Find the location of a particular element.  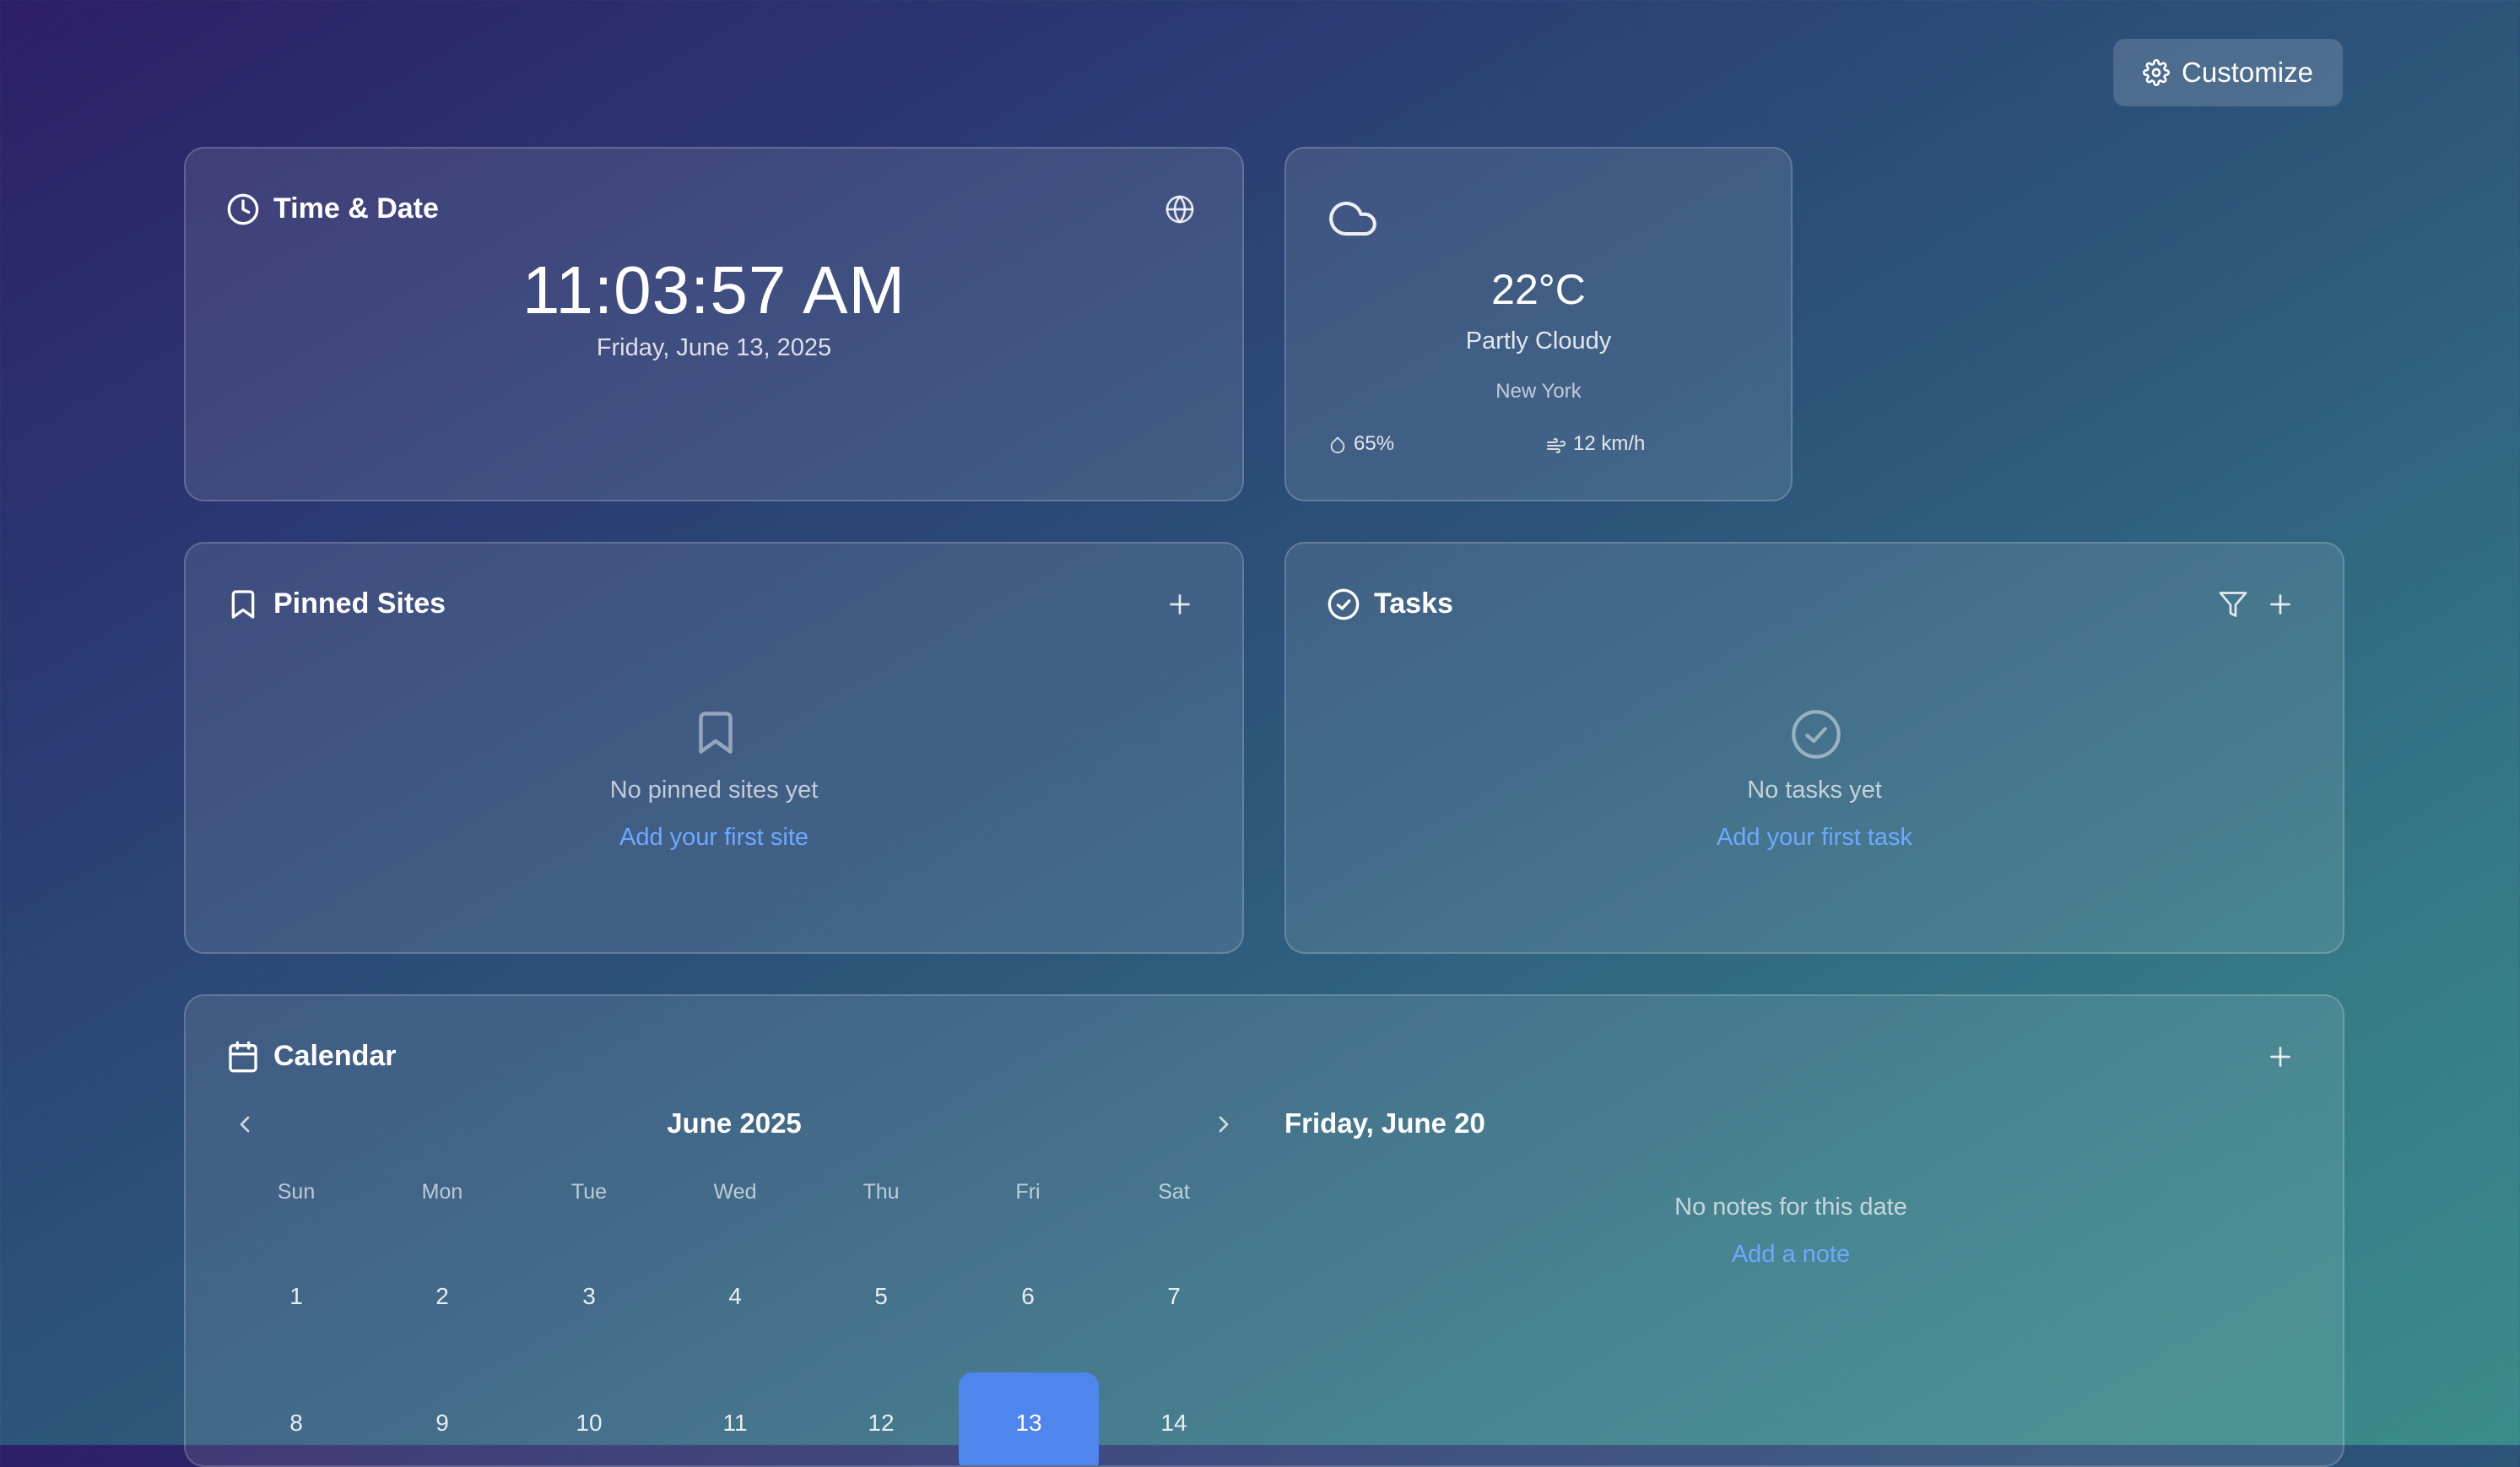

check-circle-icon is located at coordinates (1343, 604).